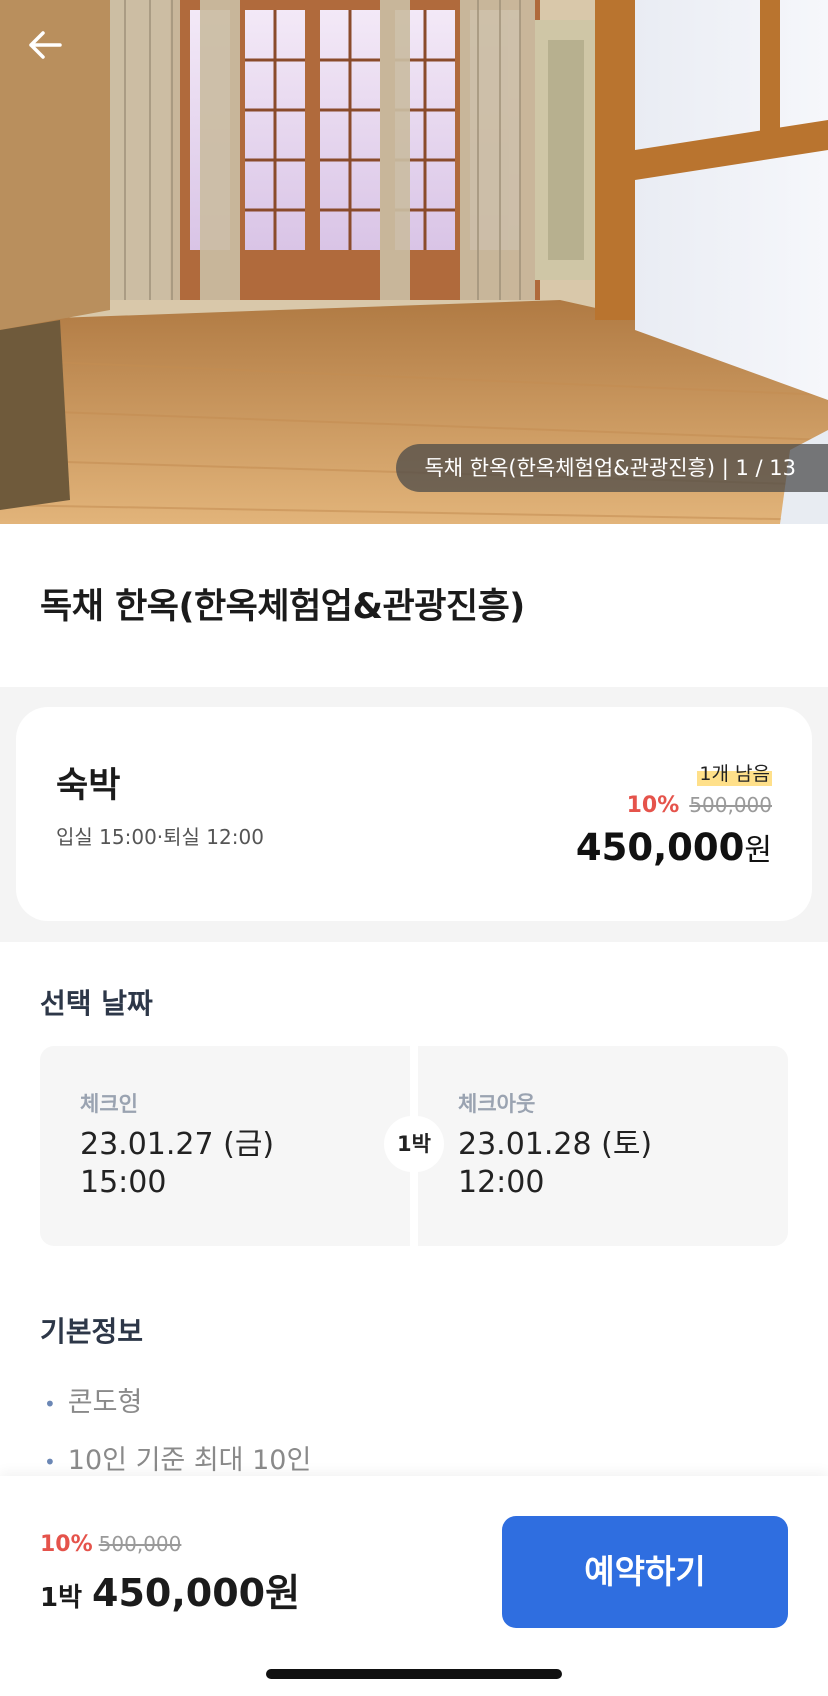  I want to click on bottom-original-price: 500,000, so click(140, 1544).